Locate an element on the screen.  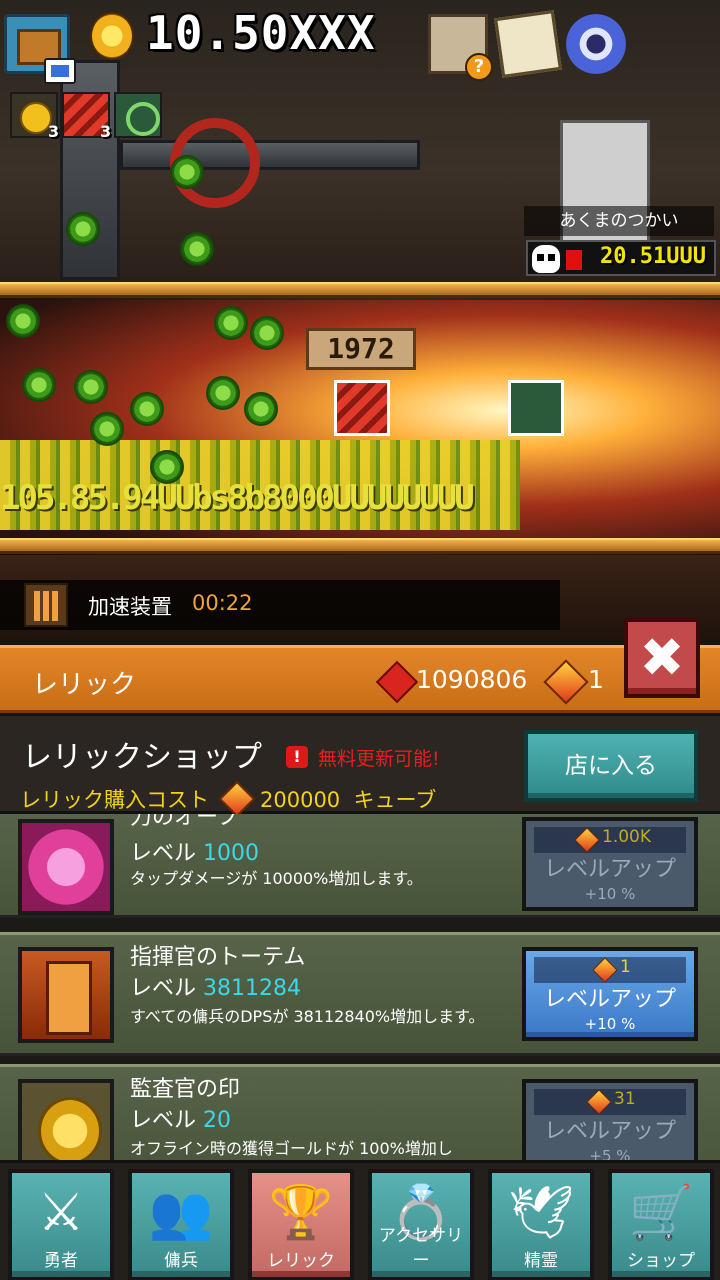
level-up-cost: 1.00K is located at coordinates (626, 837).